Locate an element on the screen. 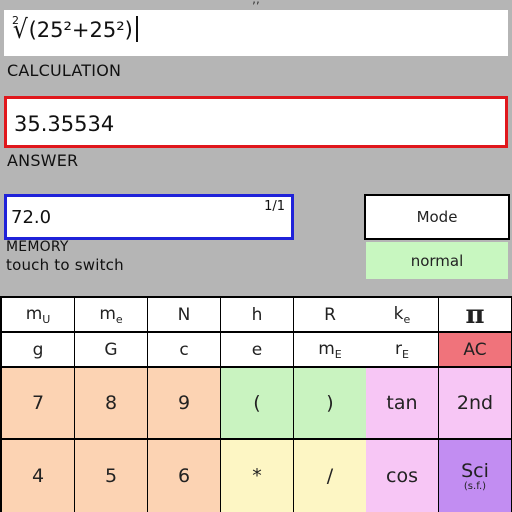 This screenshot has width=512, height=512. key-tan: tan is located at coordinates (402, 403).